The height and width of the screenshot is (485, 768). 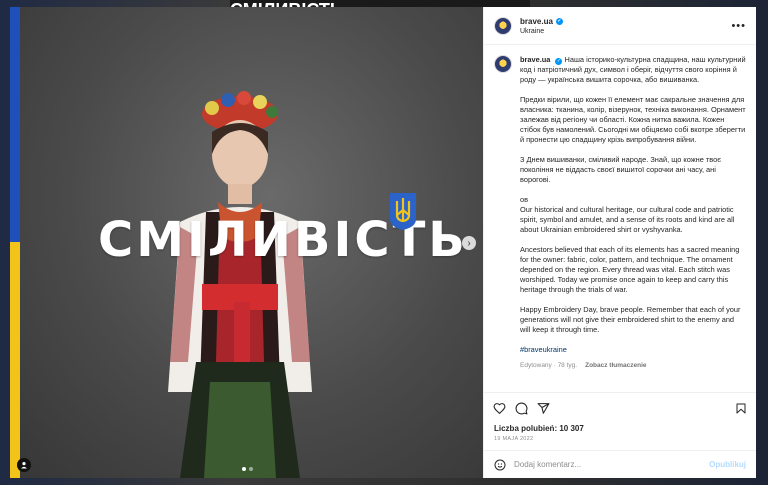 What do you see at coordinates (738, 26) in the screenshot?
I see `more-options-icon: •••` at bounding box center [738, 26].